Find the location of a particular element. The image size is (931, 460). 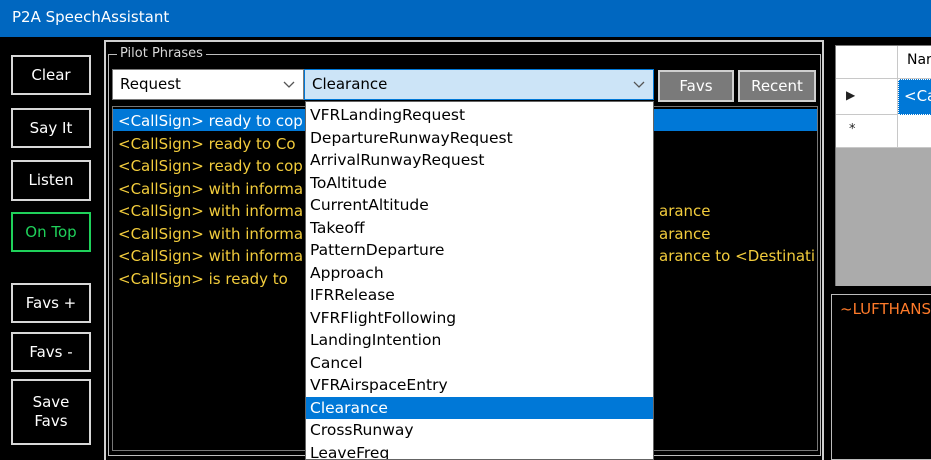

dropdown-item: VFRFlightFollowing is located at coordinates (479, 318).